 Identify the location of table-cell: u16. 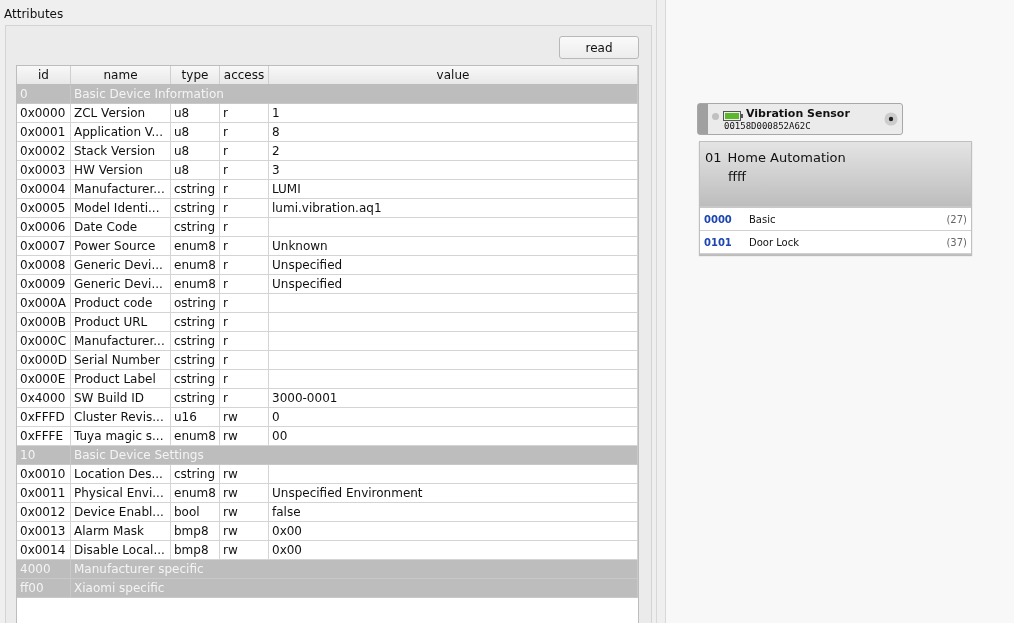
(195, 417).